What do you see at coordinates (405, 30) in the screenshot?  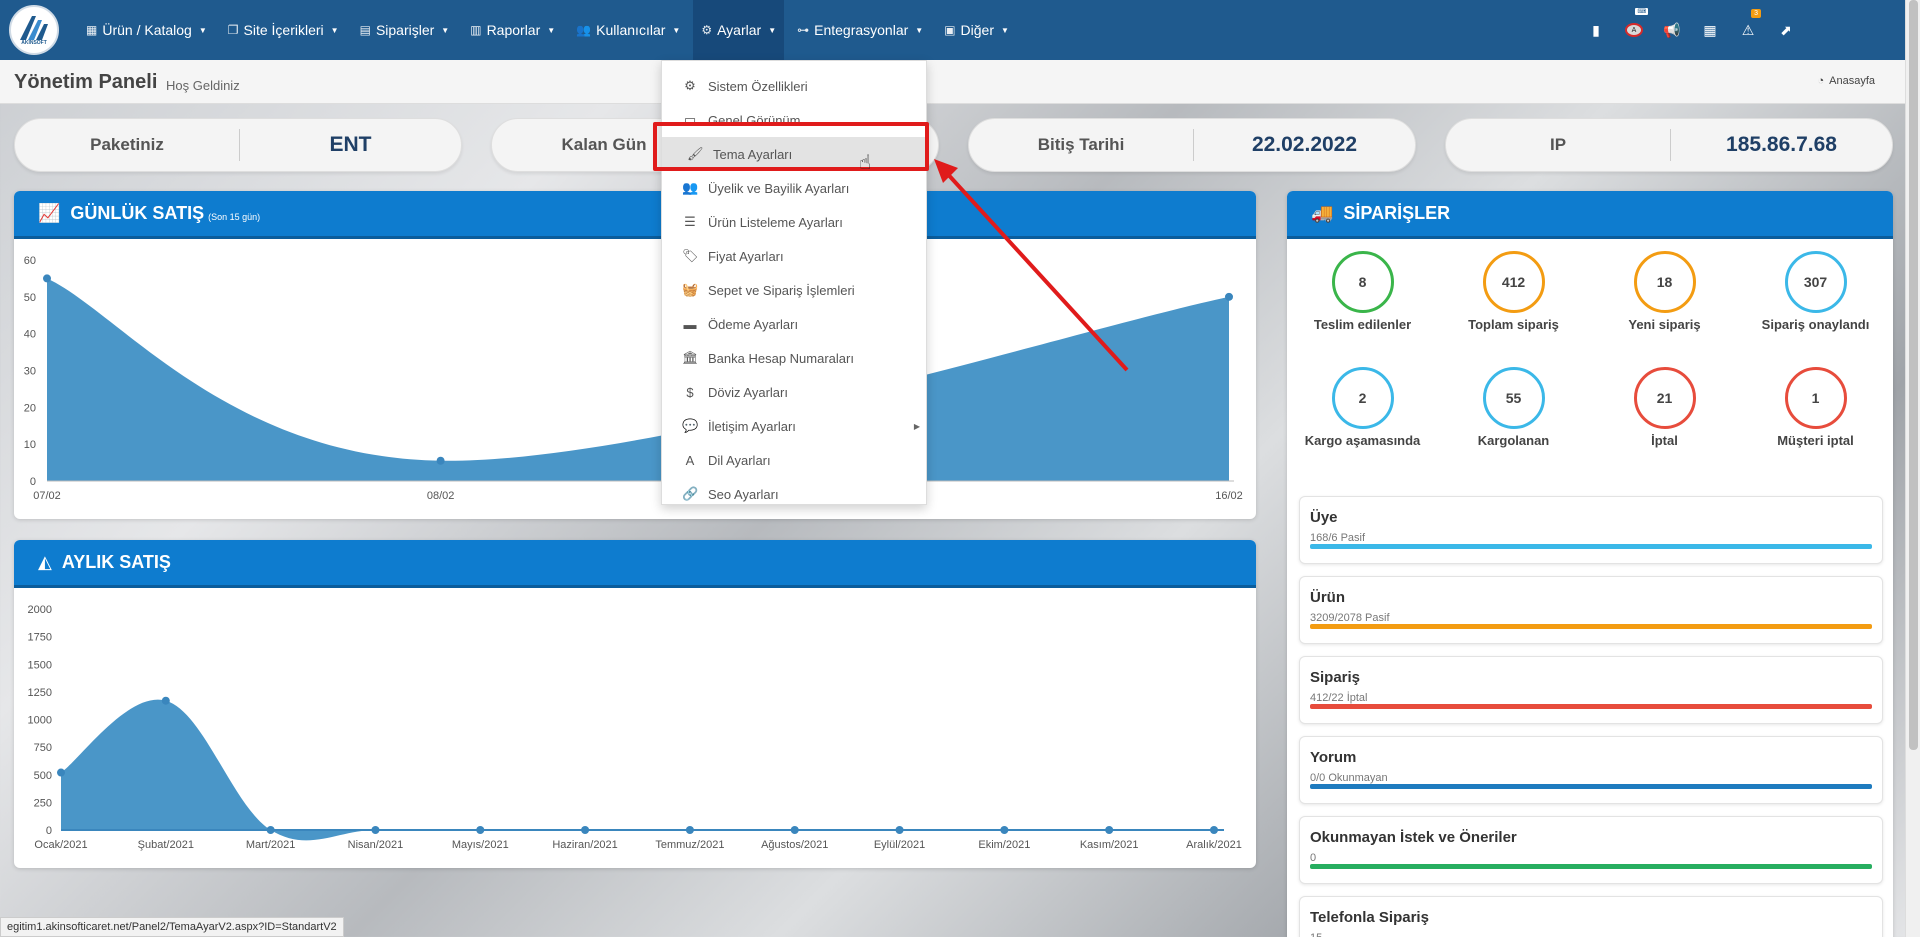 I see `nav-item-orders: ▤ Siparişler ▼` at bounding box center [405, 30].